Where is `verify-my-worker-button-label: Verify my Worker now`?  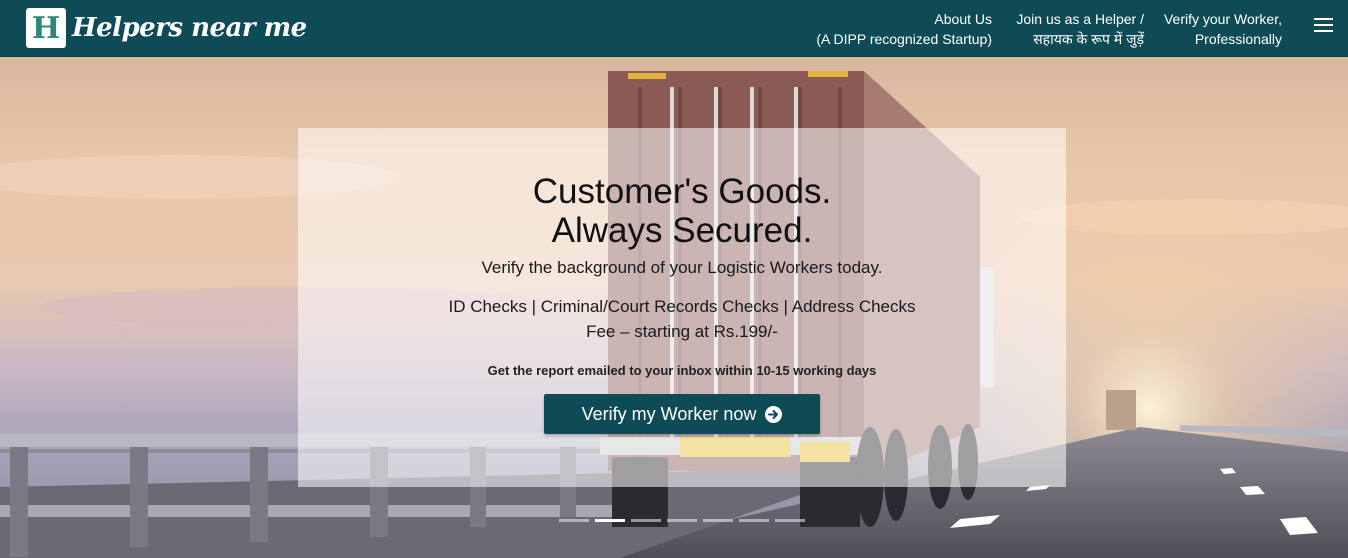
verify-my-worker-button-label: Verify my Worker now is located at coordinates (669, 413).